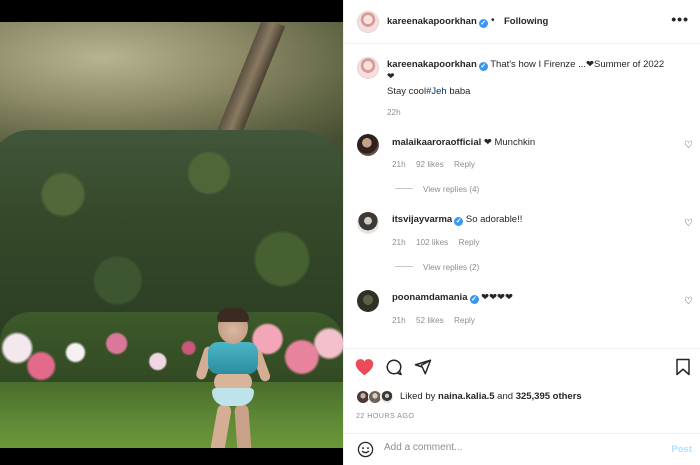 Image resolution: width=700 pixels, height=465 pixels. I want to click on comment-meta: 21h 92 likes Reply, so click(437, 164).